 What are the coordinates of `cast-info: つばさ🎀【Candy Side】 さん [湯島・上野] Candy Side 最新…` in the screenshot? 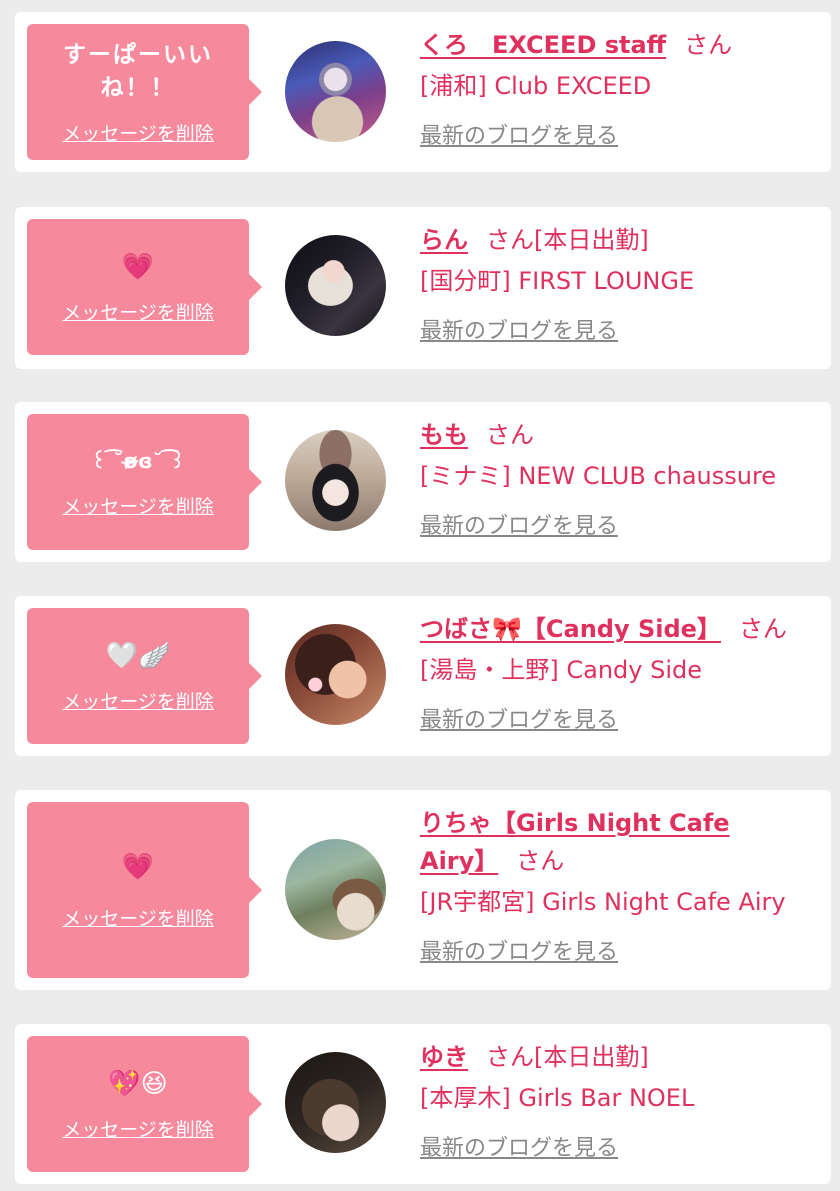 It's located at (620, 673).